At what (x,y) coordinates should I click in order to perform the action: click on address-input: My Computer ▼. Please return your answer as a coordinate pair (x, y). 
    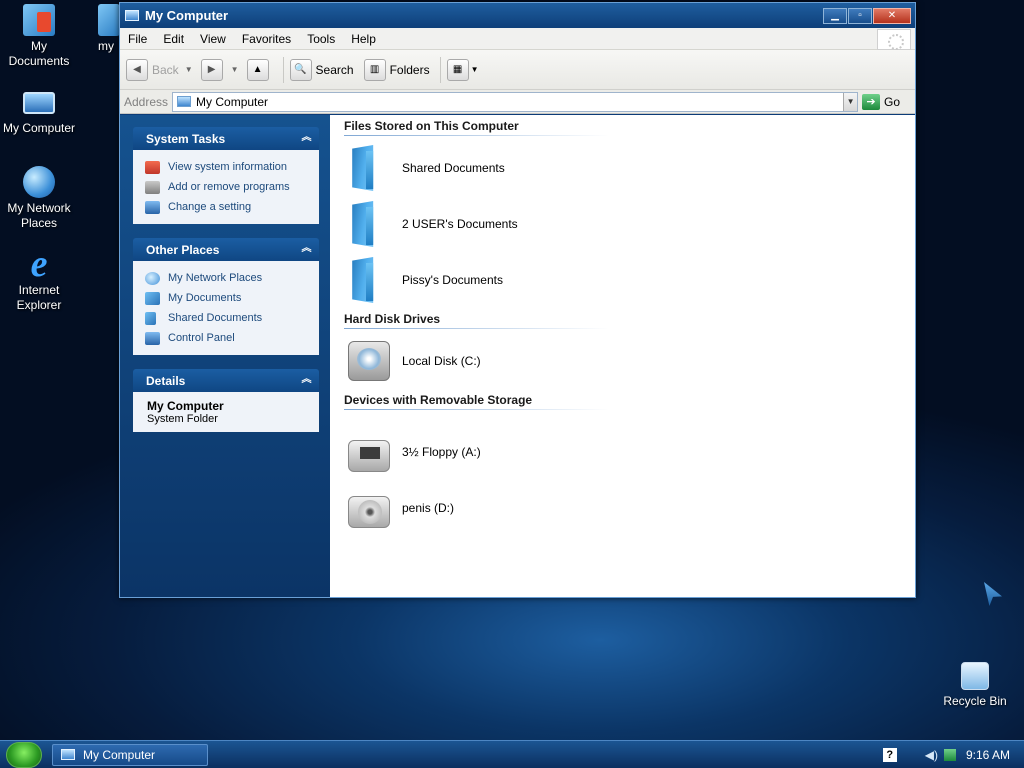
    Looking at the image, I should click on (515, 101).